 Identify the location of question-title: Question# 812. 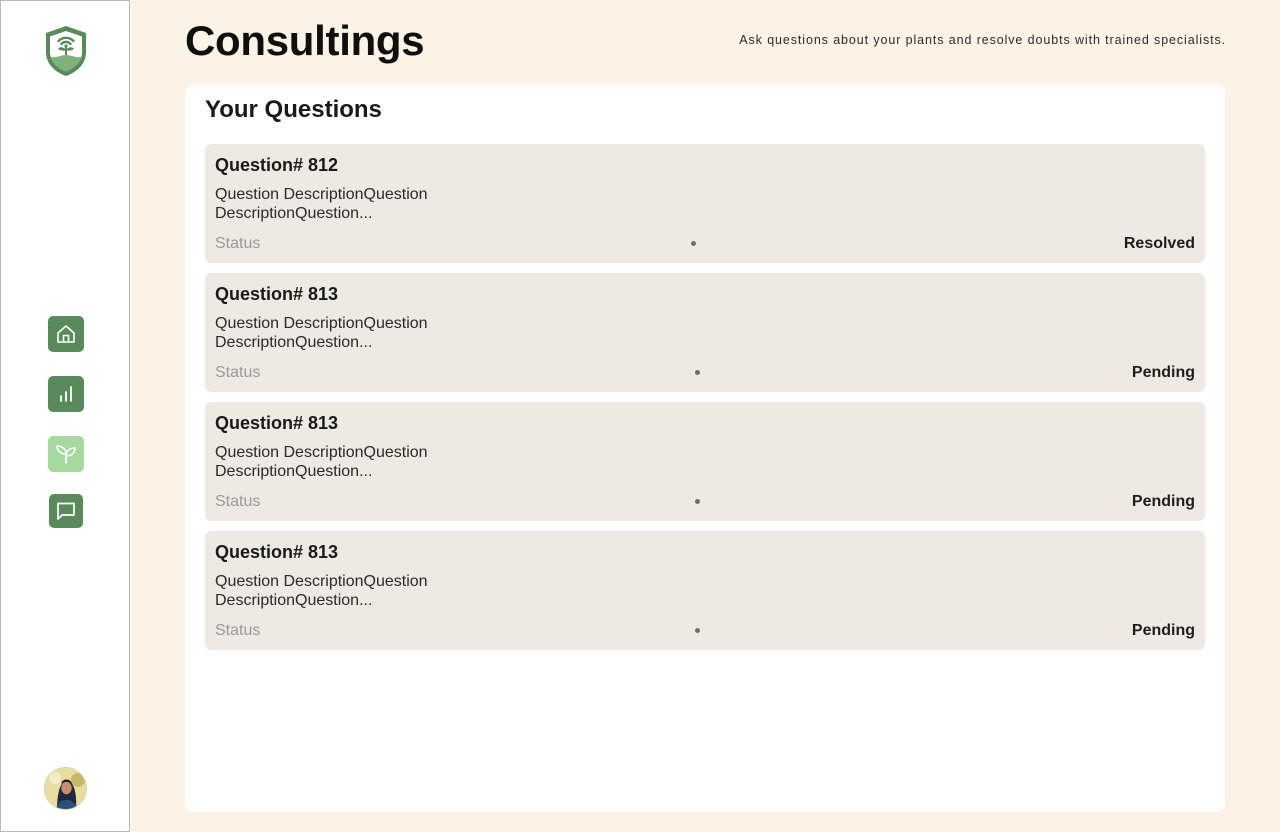
(277, 165).